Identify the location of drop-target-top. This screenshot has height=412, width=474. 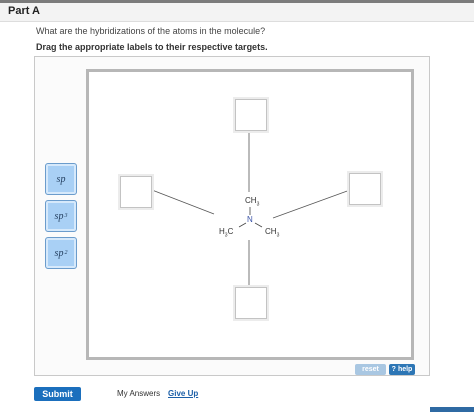
(251, 115).